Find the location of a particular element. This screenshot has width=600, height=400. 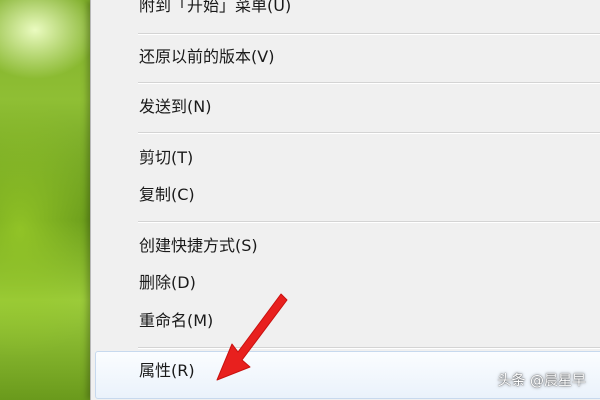

menu-item-rename: 重命名(M) is located at coordinates (176, 321).